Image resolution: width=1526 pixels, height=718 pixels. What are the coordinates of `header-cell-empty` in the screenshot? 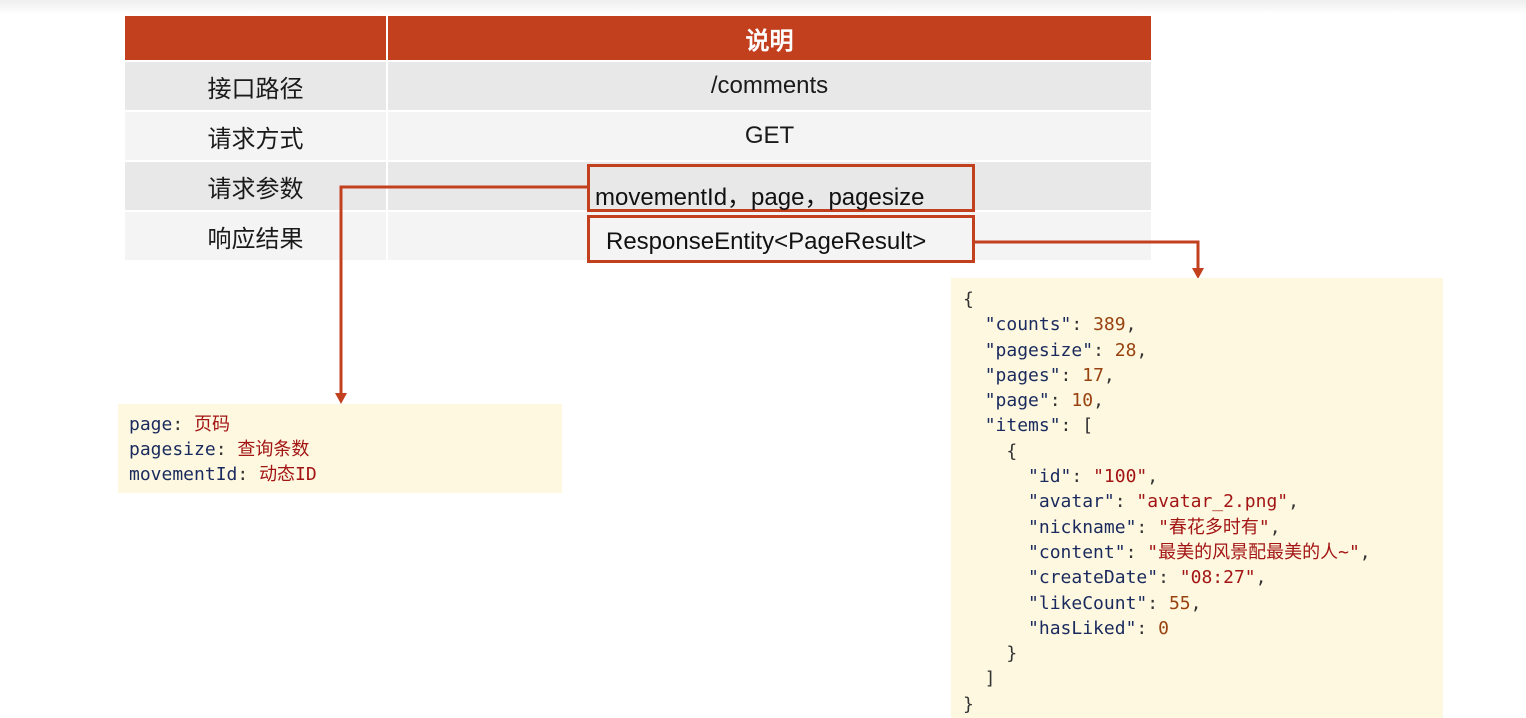 It's located at (256, 38).